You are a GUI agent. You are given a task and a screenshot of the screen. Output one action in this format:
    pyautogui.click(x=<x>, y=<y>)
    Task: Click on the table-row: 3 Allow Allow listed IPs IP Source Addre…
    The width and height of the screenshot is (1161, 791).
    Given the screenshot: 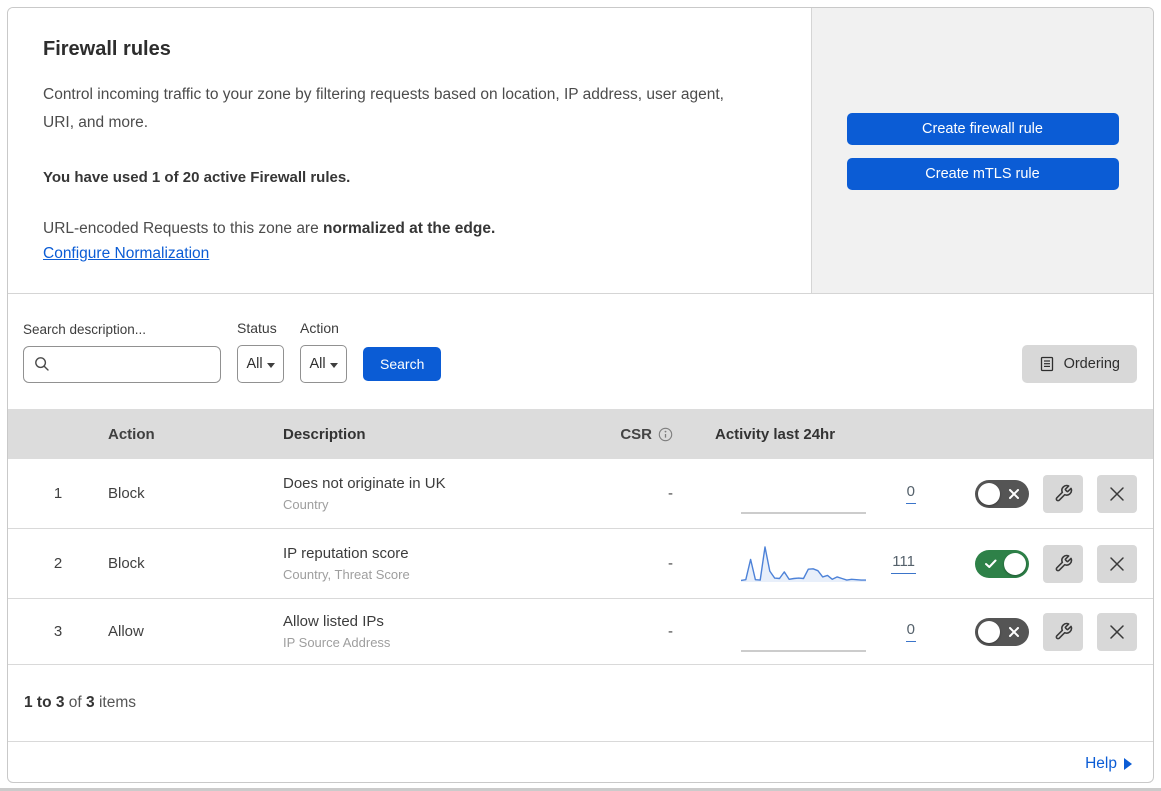 What is the action you would take?
    pyautogui.click(x=580, y=632)
    